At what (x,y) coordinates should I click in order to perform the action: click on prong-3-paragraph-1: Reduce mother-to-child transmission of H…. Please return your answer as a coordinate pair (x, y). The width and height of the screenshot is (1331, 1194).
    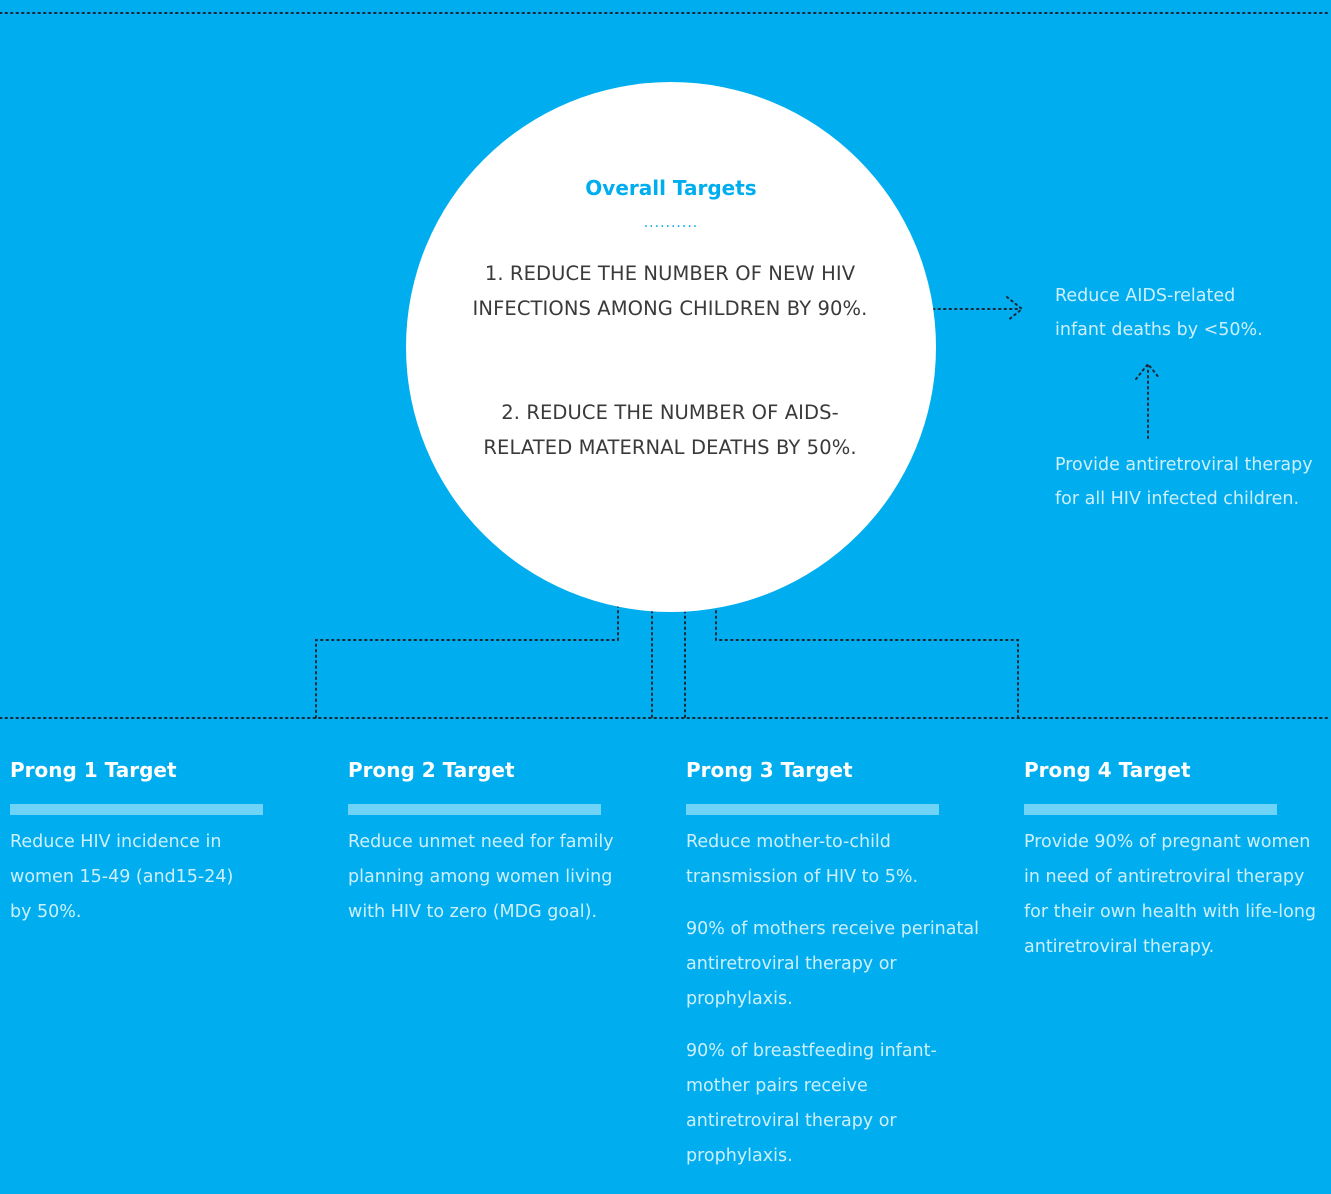
    Looking at the image, I should click on (802, 859).